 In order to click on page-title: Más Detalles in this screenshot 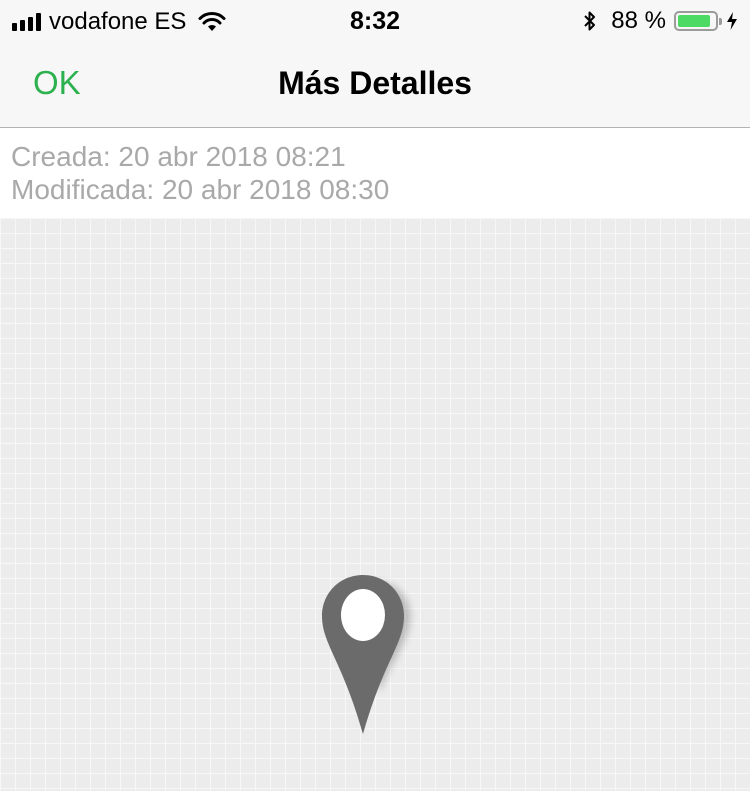, I will do `click(375, 83)`.